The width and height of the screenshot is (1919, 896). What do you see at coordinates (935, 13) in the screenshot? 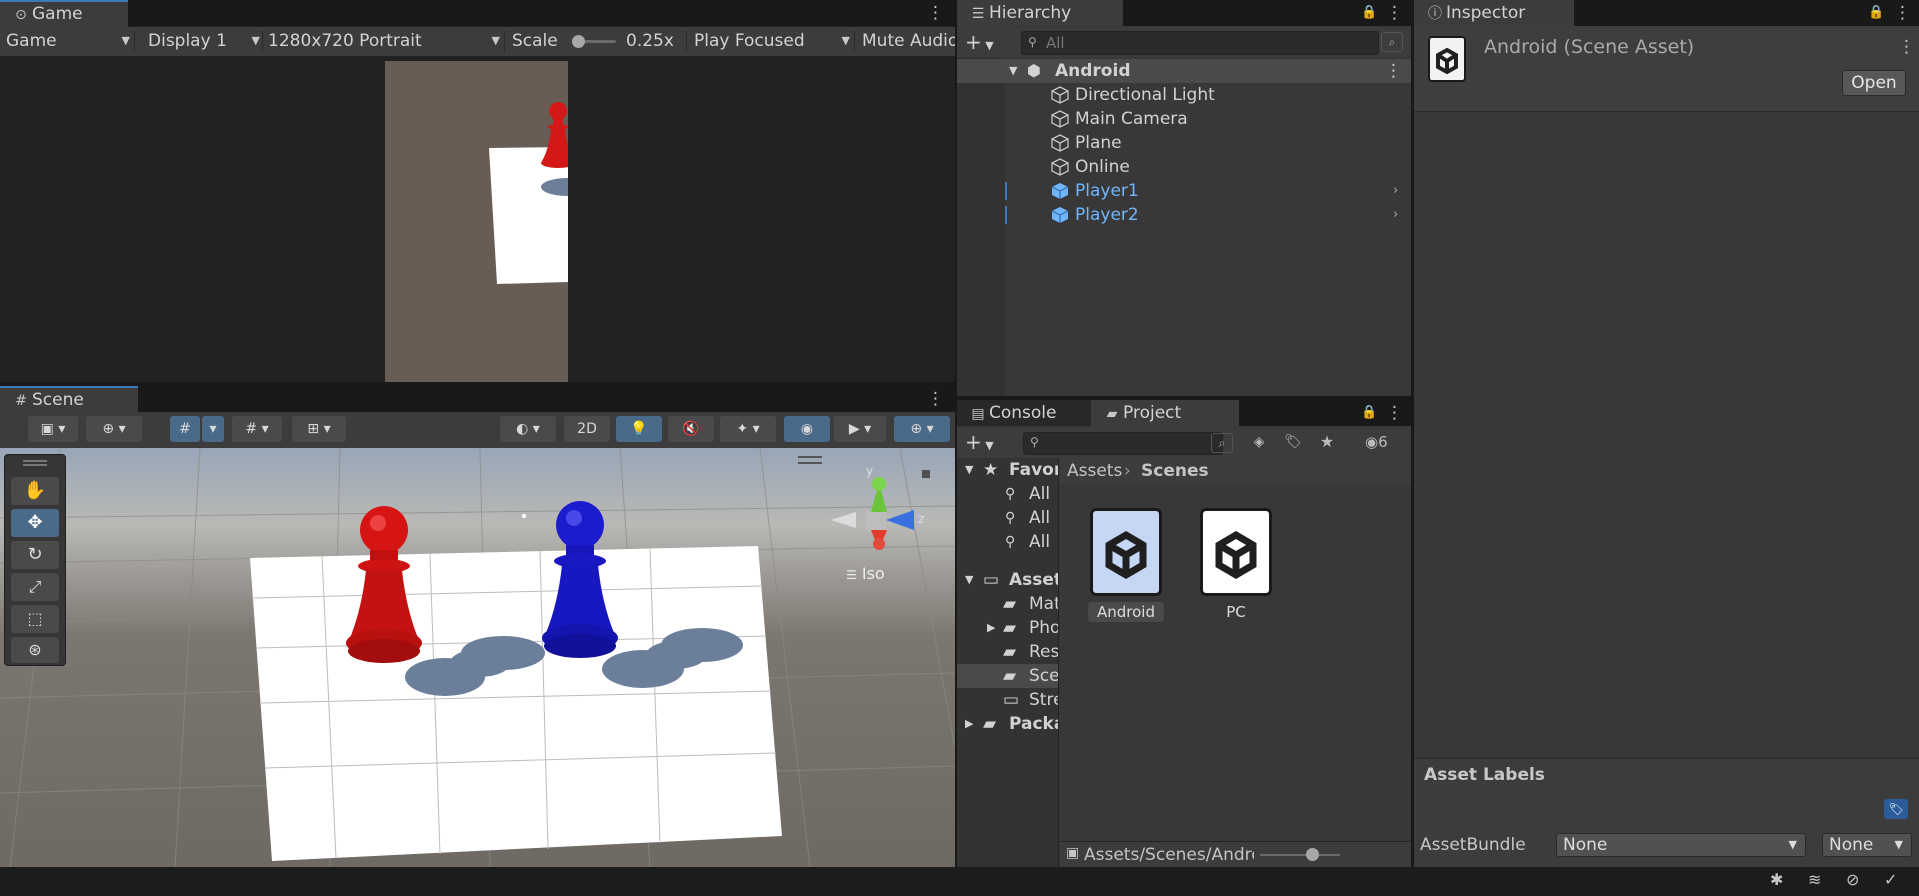
I see `game-menu-icon: ⋮` at bounding box center [935, 13].